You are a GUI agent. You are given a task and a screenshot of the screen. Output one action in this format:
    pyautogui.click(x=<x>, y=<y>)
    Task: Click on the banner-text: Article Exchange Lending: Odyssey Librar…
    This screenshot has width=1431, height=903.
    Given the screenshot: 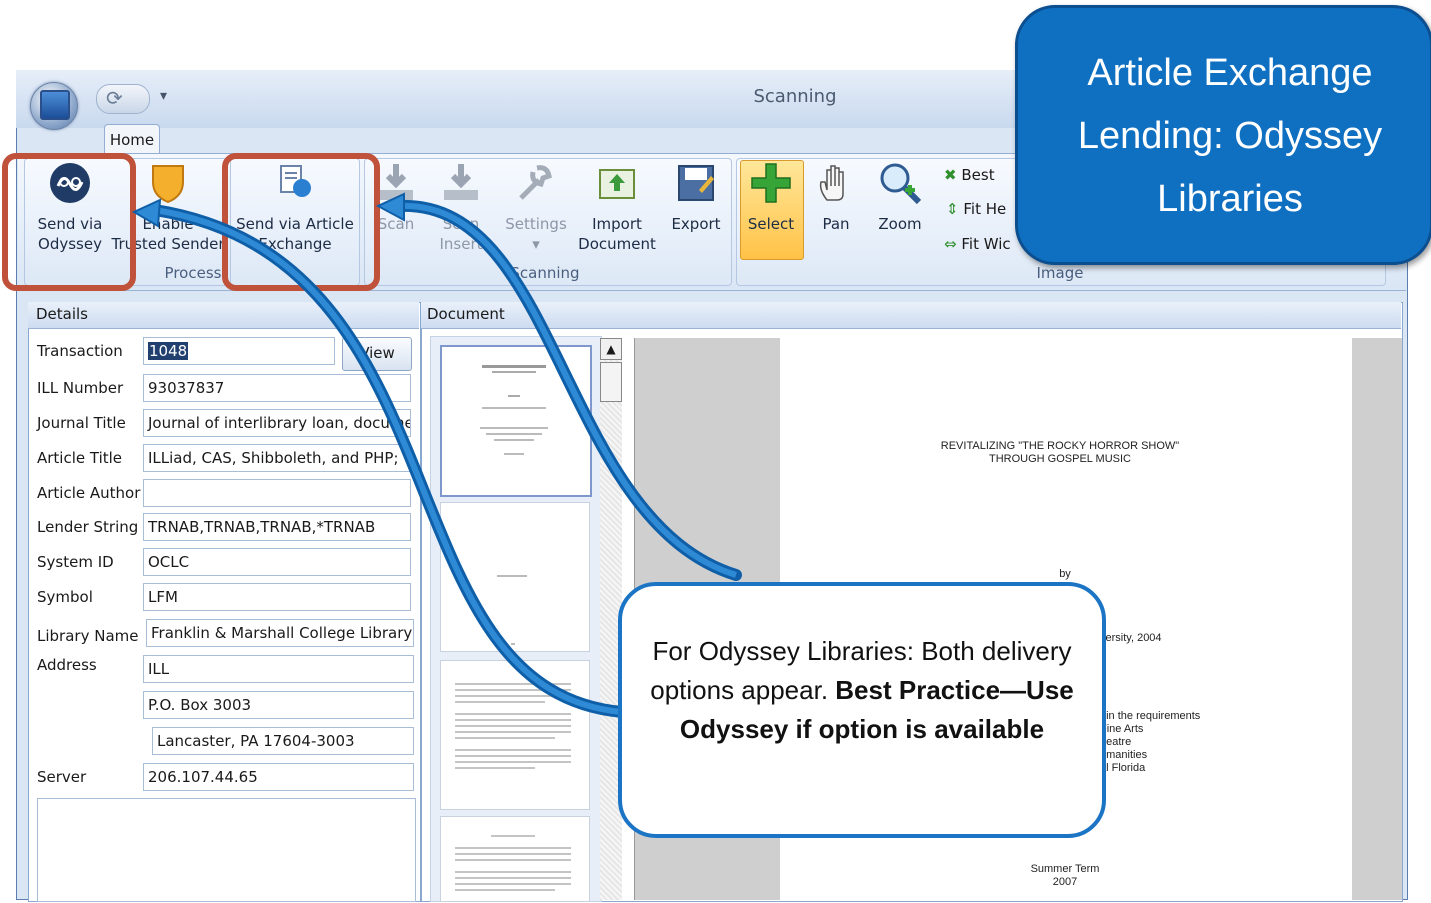 What is the action you would take?
    pyautogui.click(x=1230, y=136)
    